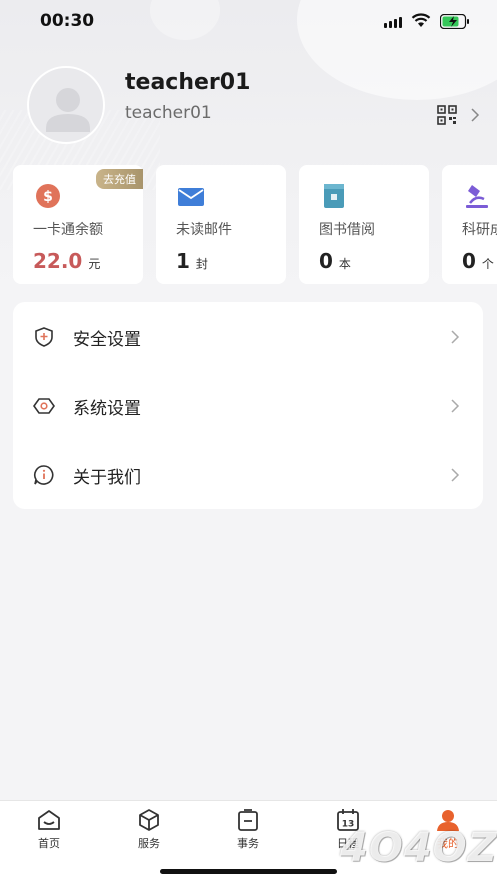 The width and height of the screenshot is (497, 883). Describe the element at coordinates (66, 105) in the screenshot. I see `avatar` at that location.